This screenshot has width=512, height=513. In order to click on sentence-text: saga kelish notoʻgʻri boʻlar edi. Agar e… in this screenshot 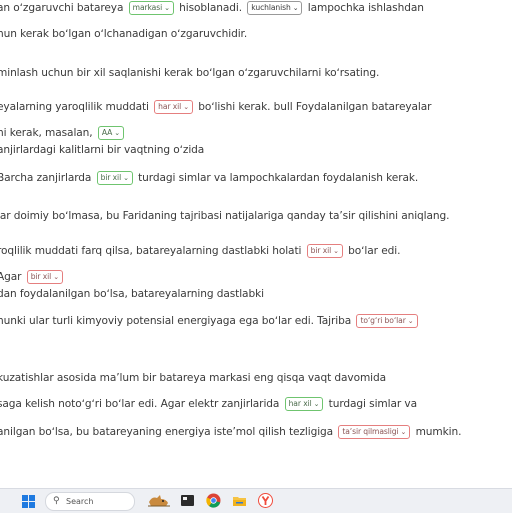, I will do `click(140, 404)`.